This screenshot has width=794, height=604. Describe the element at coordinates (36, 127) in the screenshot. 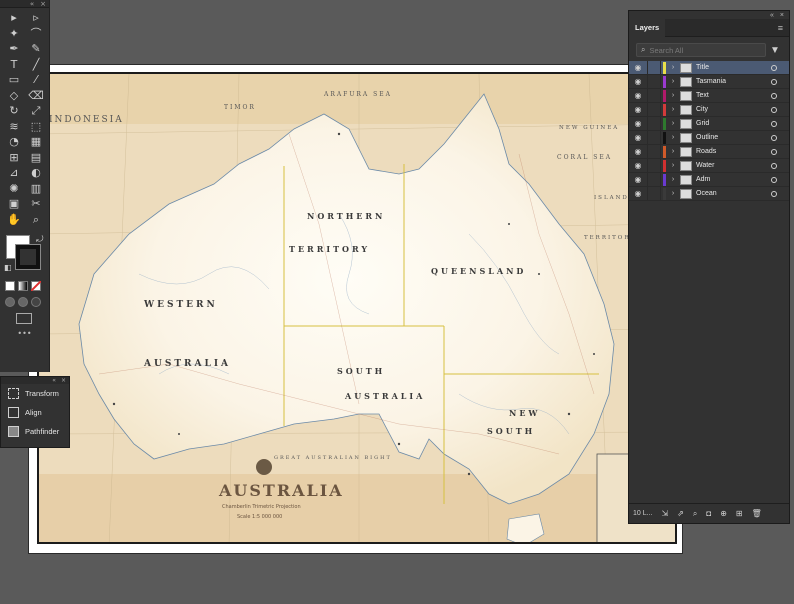

I see `free-transform-tool-icon: ⬚` at that location.